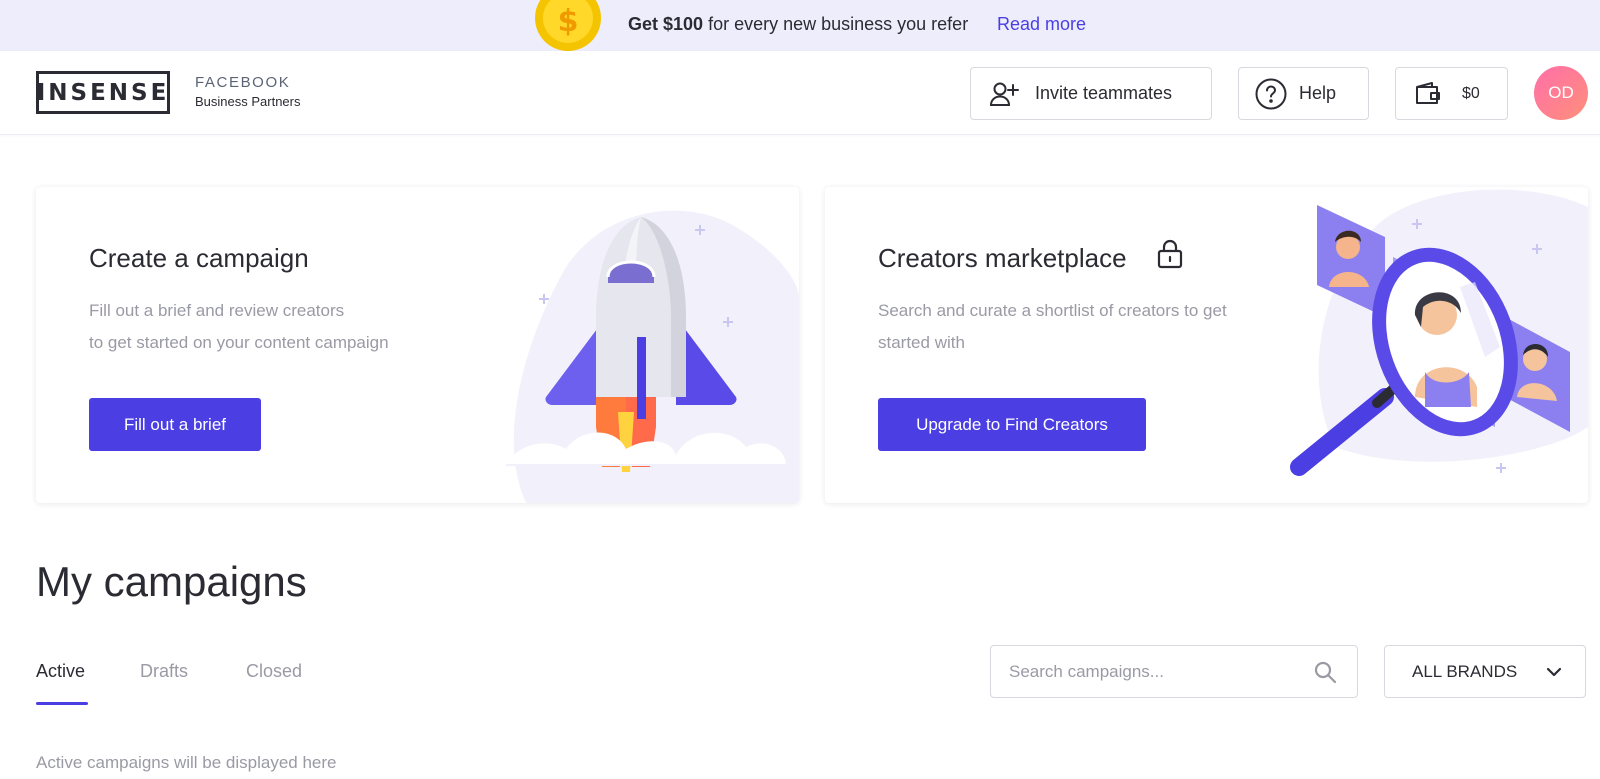 Image resolution: width=1600 pixels, height=779 pixels. I want to click on brand-filter-dropdown: ALL BRANDS, so click(1485, 671).